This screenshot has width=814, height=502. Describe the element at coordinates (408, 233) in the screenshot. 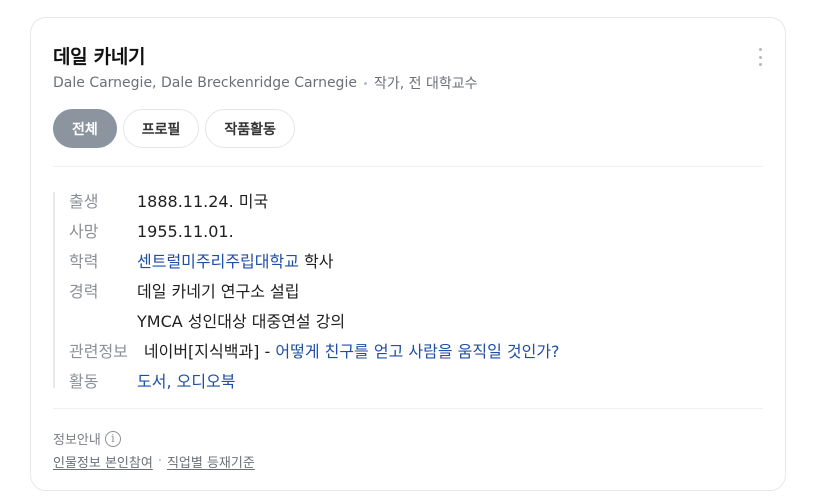

I see `row-death: 사망 1955.11.01.` at that location.